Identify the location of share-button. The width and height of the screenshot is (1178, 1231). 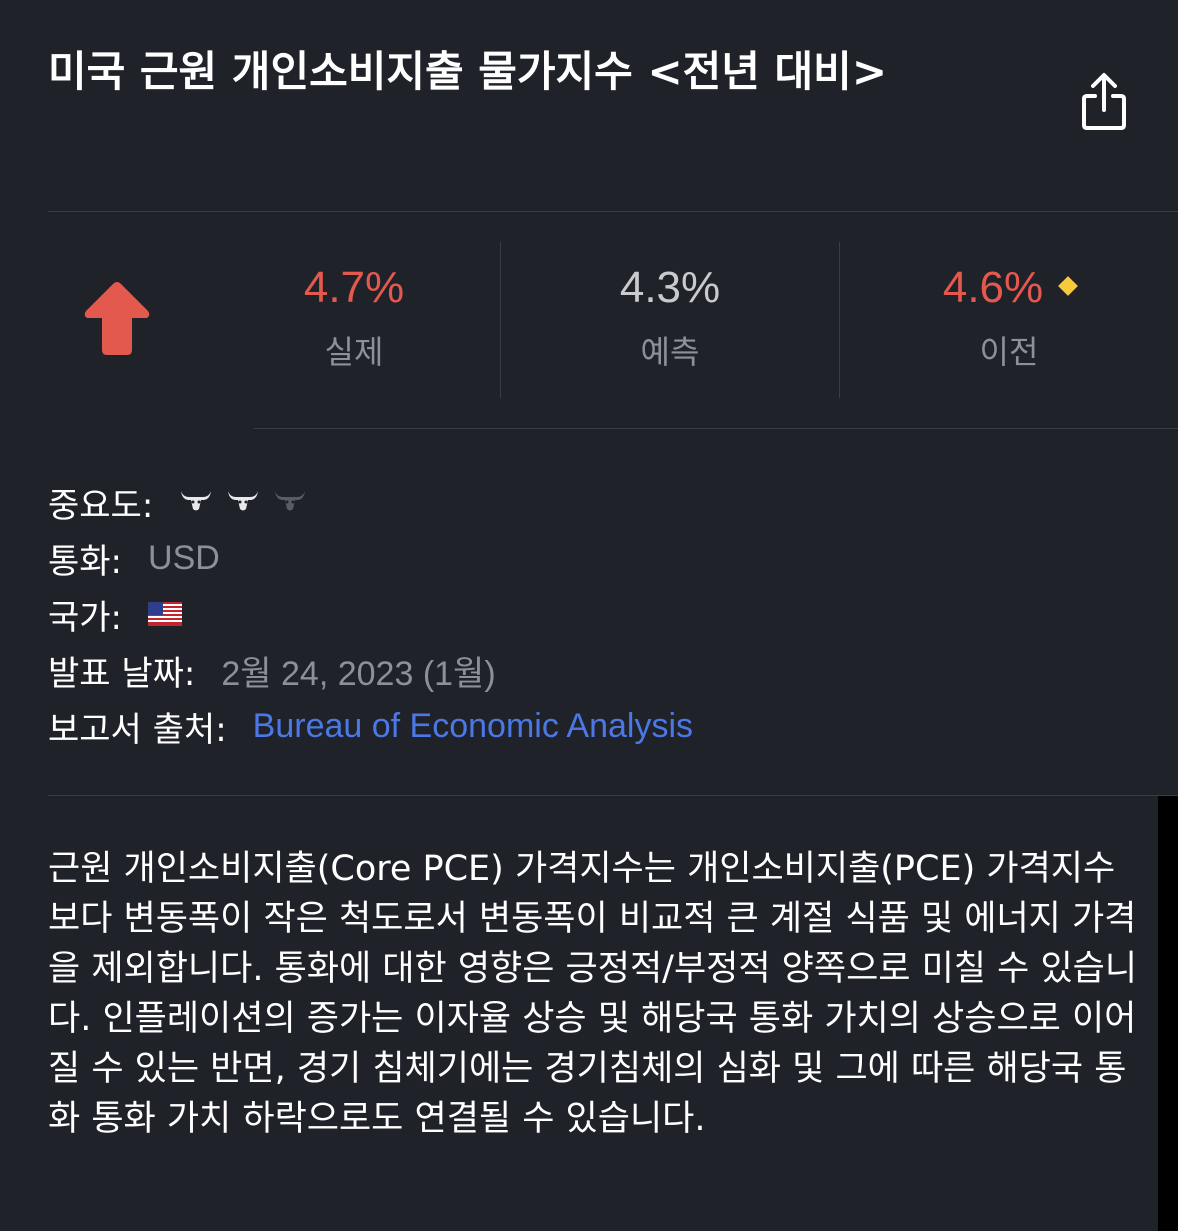
(1104, 103).